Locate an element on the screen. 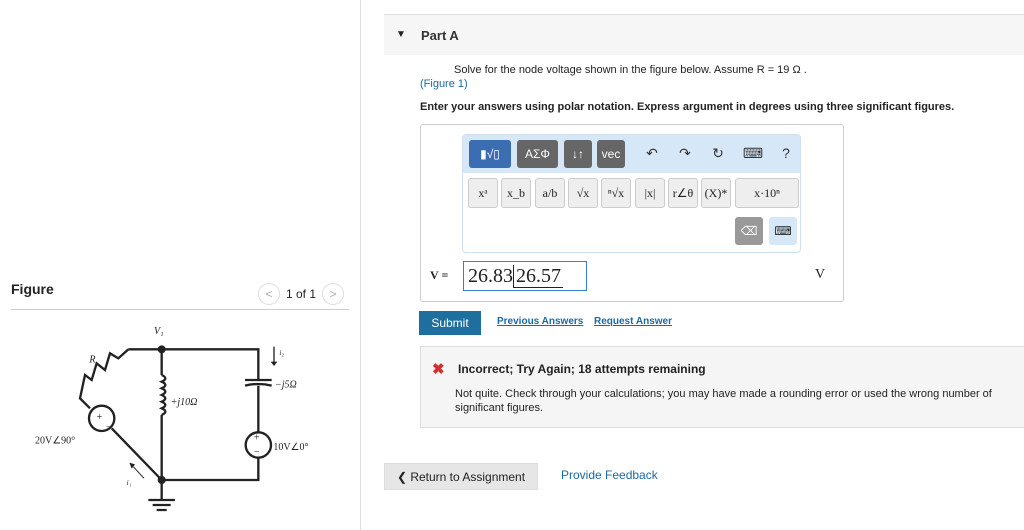 Image resolution: width=1024 pixels, height=530 pixels. answer-label: V = is located at coordinates (439, 275).